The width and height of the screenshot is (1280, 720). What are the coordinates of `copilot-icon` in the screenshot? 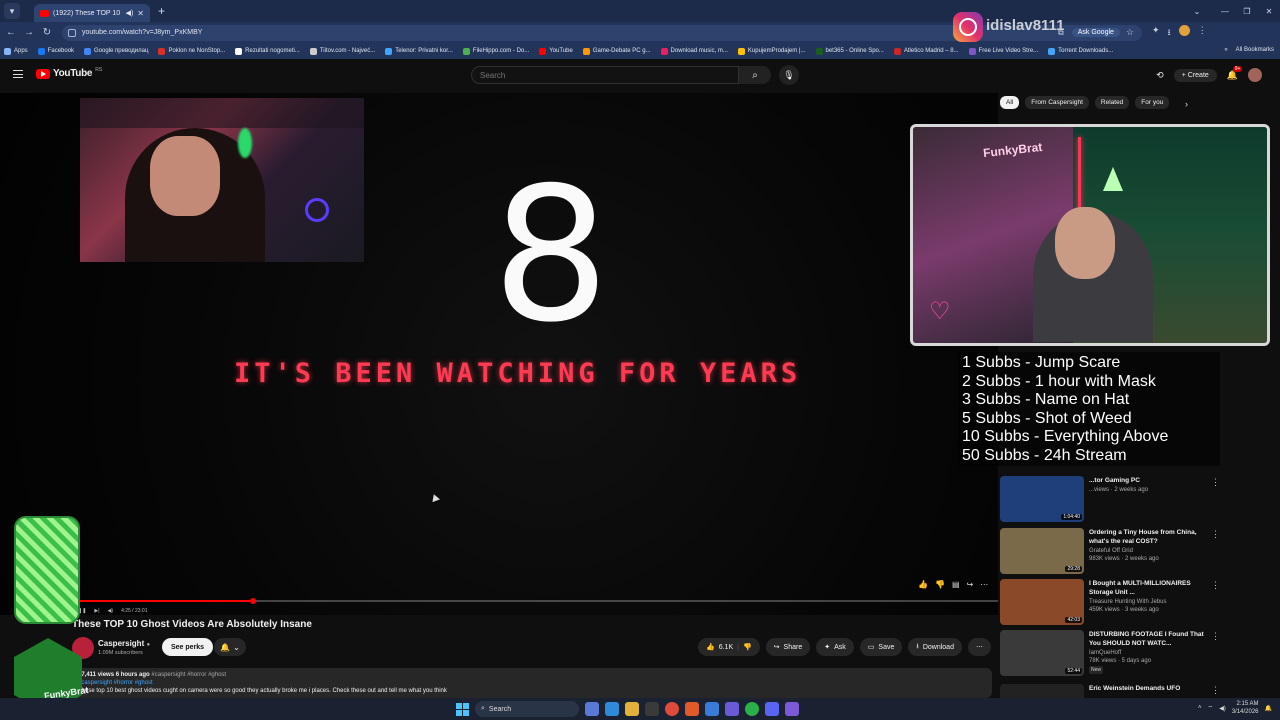 It's located at (592, 709).